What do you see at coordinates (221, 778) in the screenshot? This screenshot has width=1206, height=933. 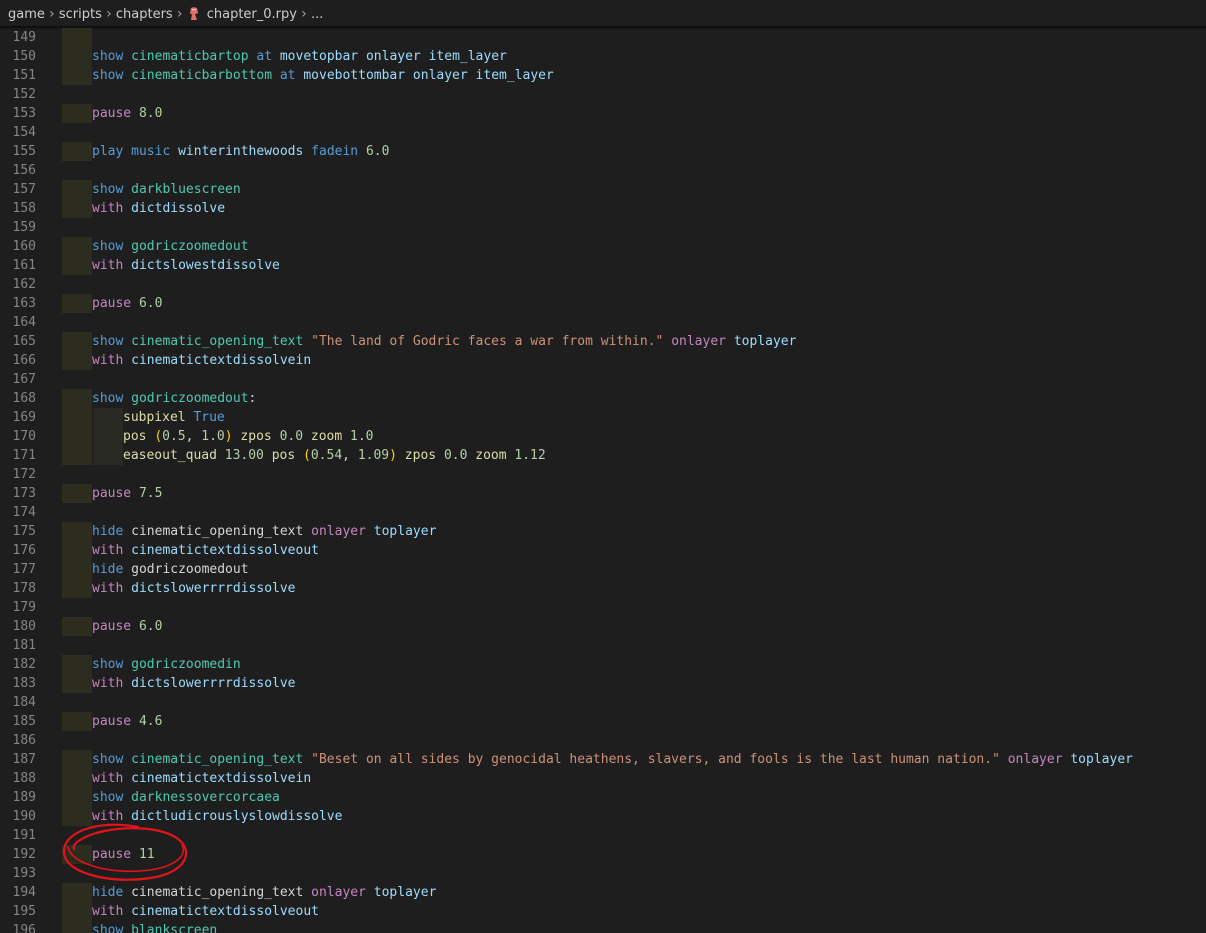 I see `code-token: cinematictextdissolvein` at bounding box center [221, 778].